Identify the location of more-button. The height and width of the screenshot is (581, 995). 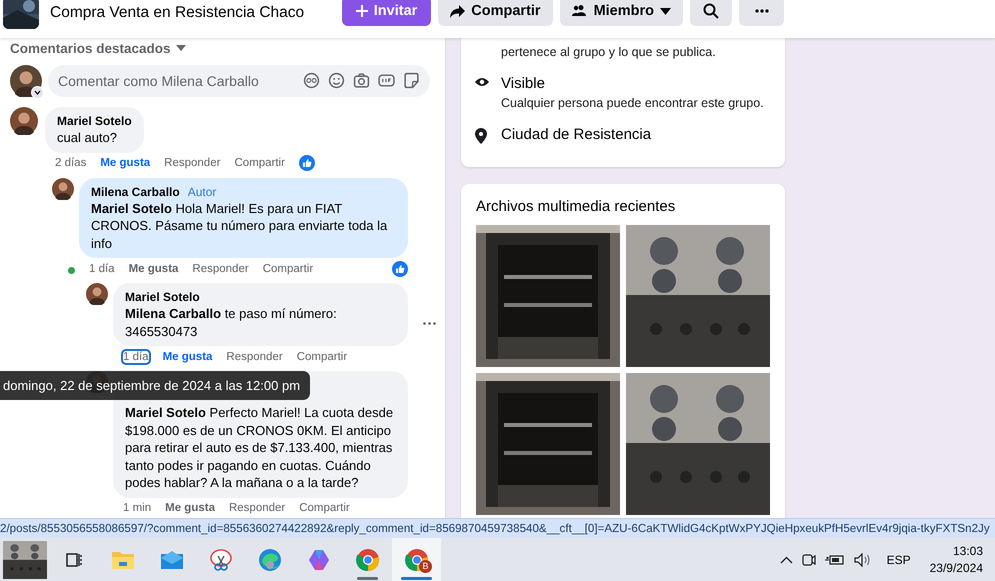
(761, 13).